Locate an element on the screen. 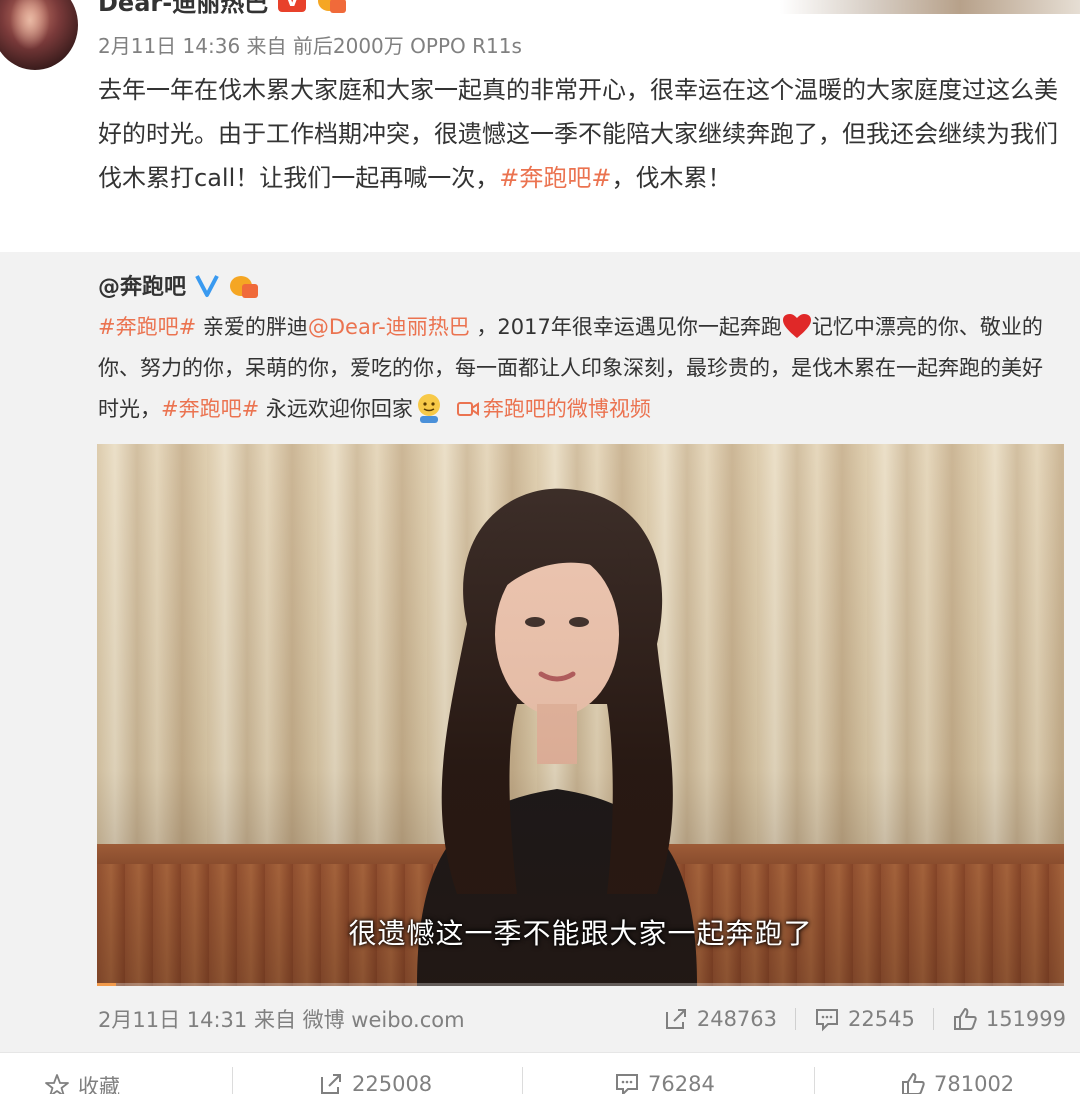 Image resolution: width=1080 pixels, height=1094 pixels. like-count-button: 151999 is located at coordinates (1000, 1019).